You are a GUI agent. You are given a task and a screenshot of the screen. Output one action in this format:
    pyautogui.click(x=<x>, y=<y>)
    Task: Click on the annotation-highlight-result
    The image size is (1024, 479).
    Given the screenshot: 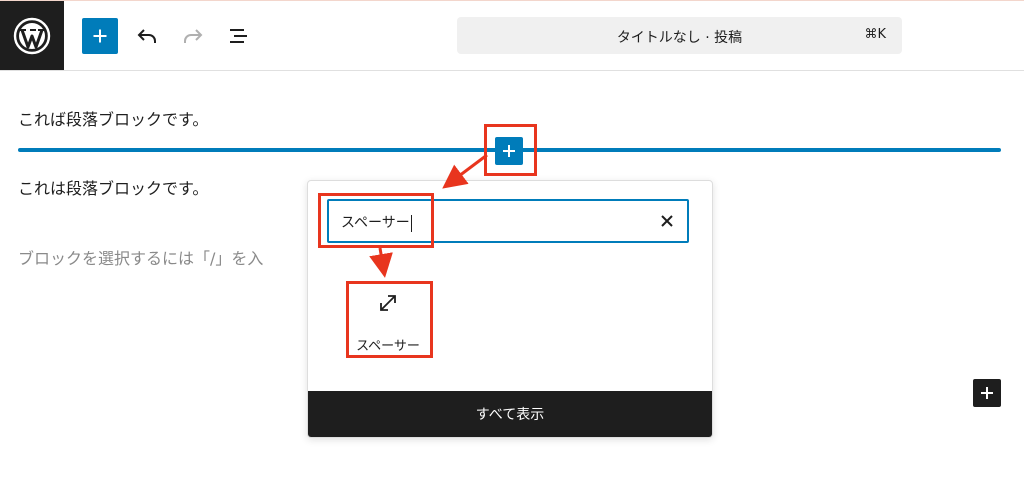 What is the action you would take?
    pyautogui.click(x=389, y=319)
    